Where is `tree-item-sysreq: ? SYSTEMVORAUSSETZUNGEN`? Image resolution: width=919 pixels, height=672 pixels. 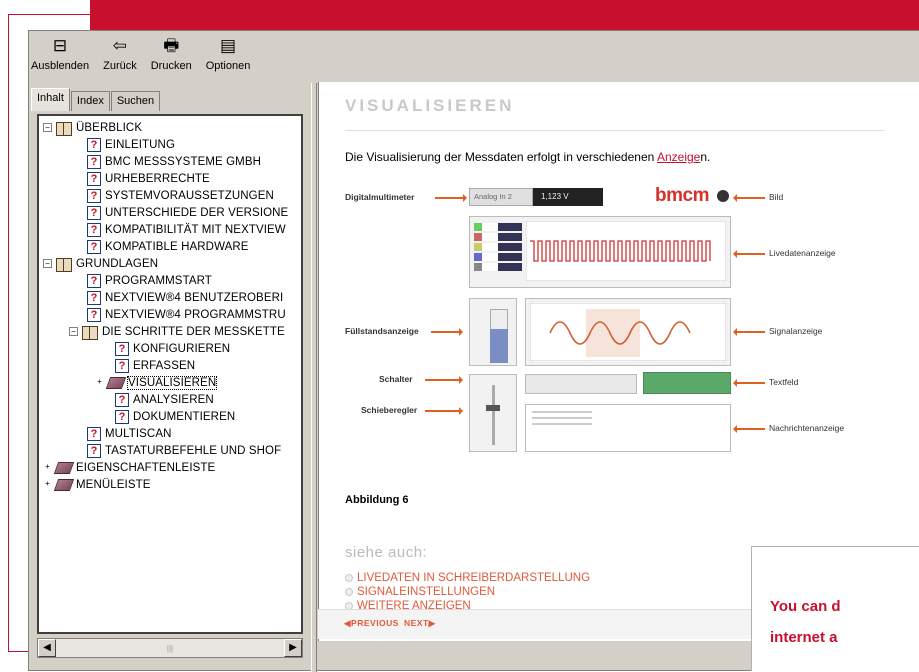 tree-item-sysreq: ? SYSTEMVORAUSSETZUNGEN is located at coordinates (180, 195).